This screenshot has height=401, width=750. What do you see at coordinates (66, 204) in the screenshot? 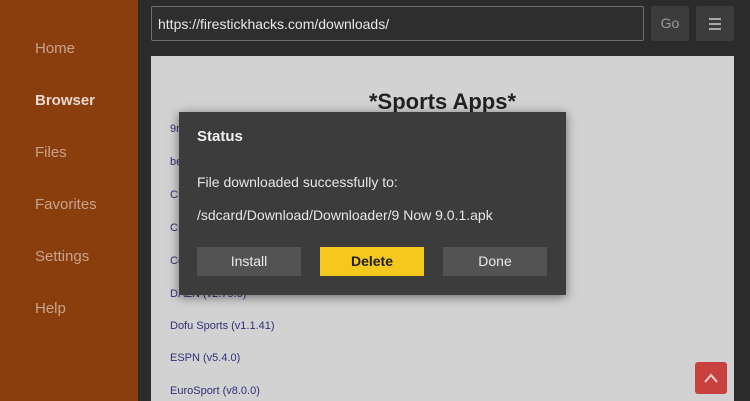
I see `sidebar-item-favorites: Favorites` at bounding box center [66, 204].